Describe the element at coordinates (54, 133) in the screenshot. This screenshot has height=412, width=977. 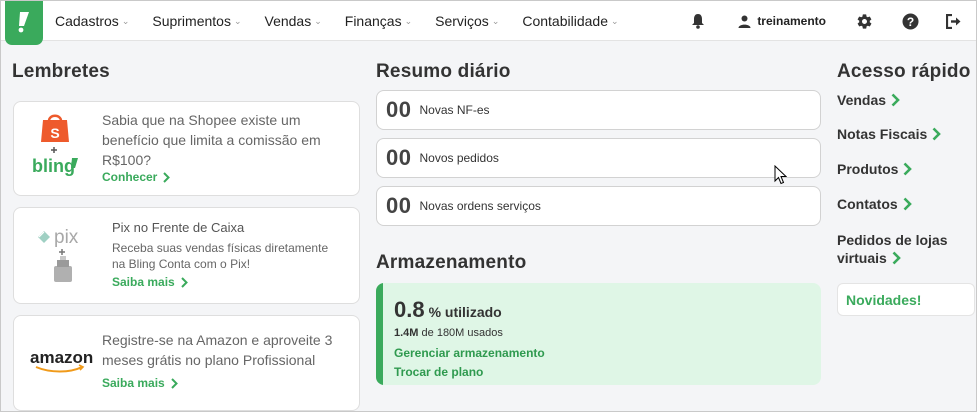
I see `svg-text: S` at that location.